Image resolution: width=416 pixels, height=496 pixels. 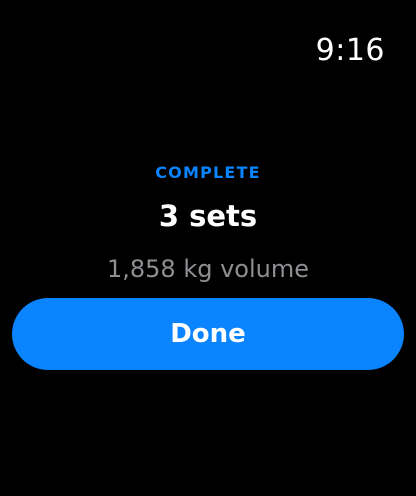 I want to click on done-button: Done, so click(x=208, y=334).